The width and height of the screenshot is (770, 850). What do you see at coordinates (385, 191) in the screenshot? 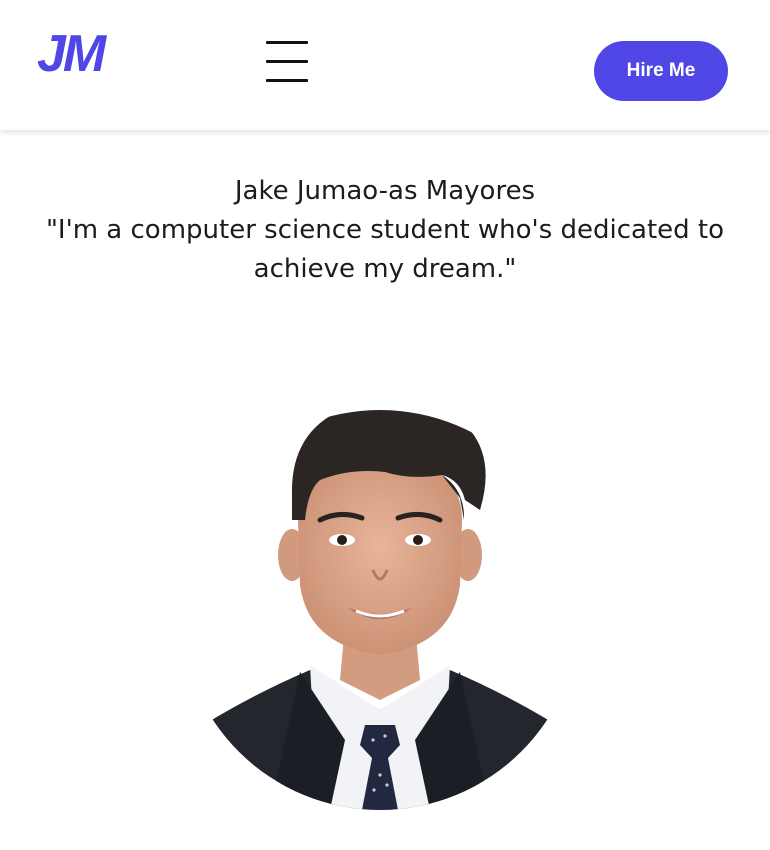
I see `hero-name: Jake Jumao-as Mayores` at bounding box center [385, 191].